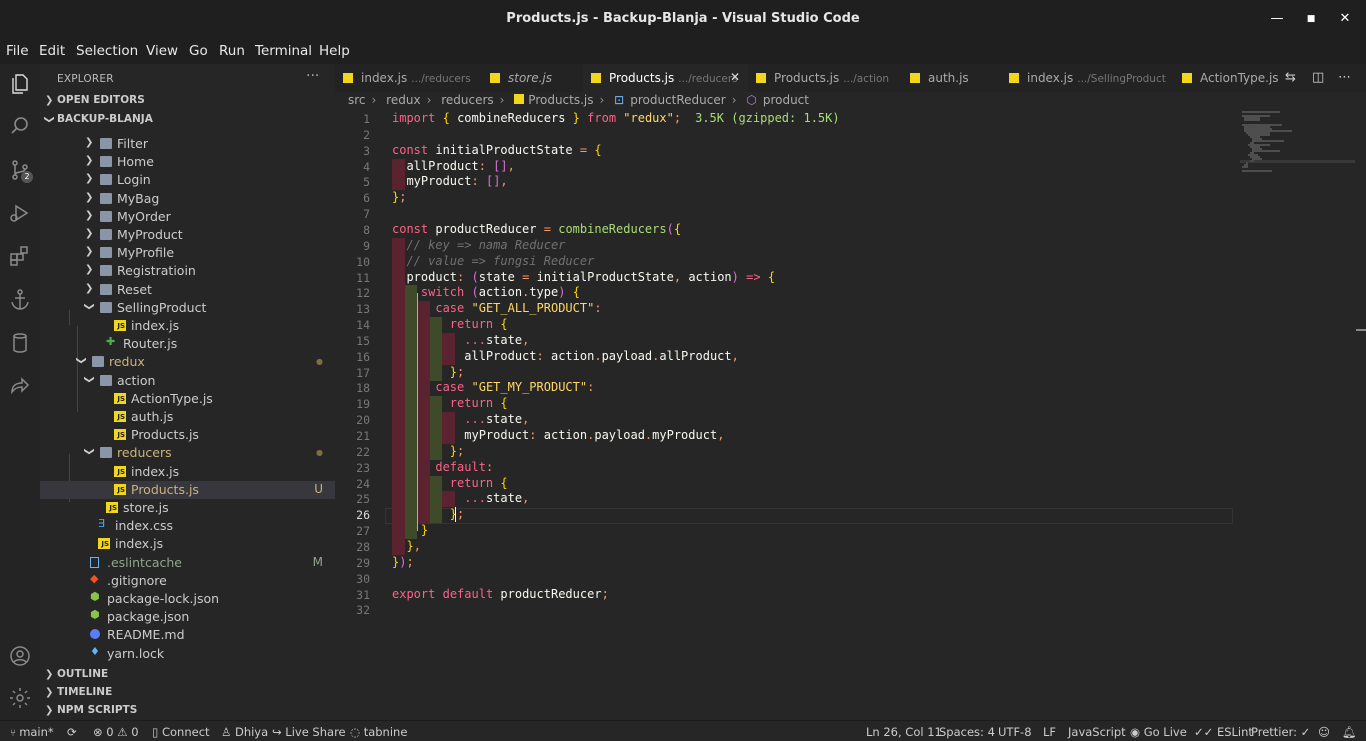 Image resolution: width=1366 pixels, height=741 pixels. What do you see at coordinates (1344, 77) in the screenshot?
I see `more-icon: ⋯` at bounding box center [1344, 77].